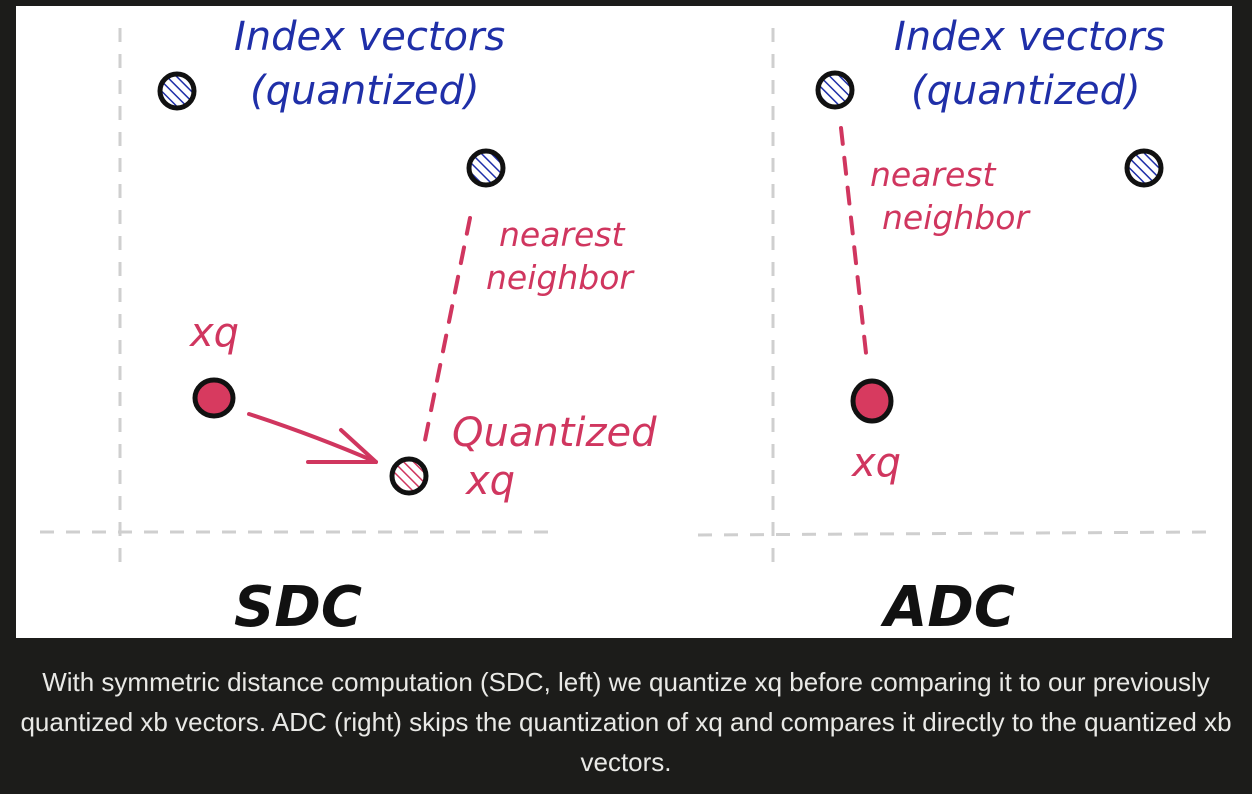 The height and width of the screenshot is (794, 1252). Describe the element at coordinates (875, 463) in the screenshot. I see `adc-query-label: xq` at that location.